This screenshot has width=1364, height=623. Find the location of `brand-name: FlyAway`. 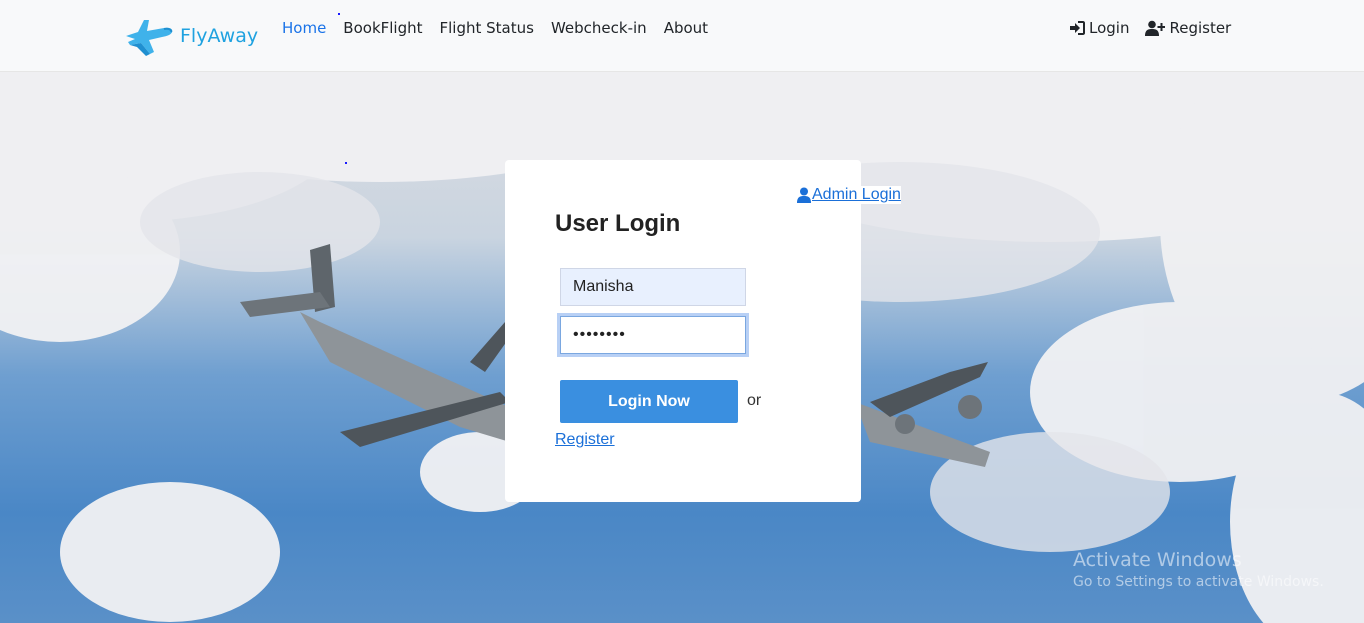

brand-name: FlyAway is located at coordinates (219, 36).